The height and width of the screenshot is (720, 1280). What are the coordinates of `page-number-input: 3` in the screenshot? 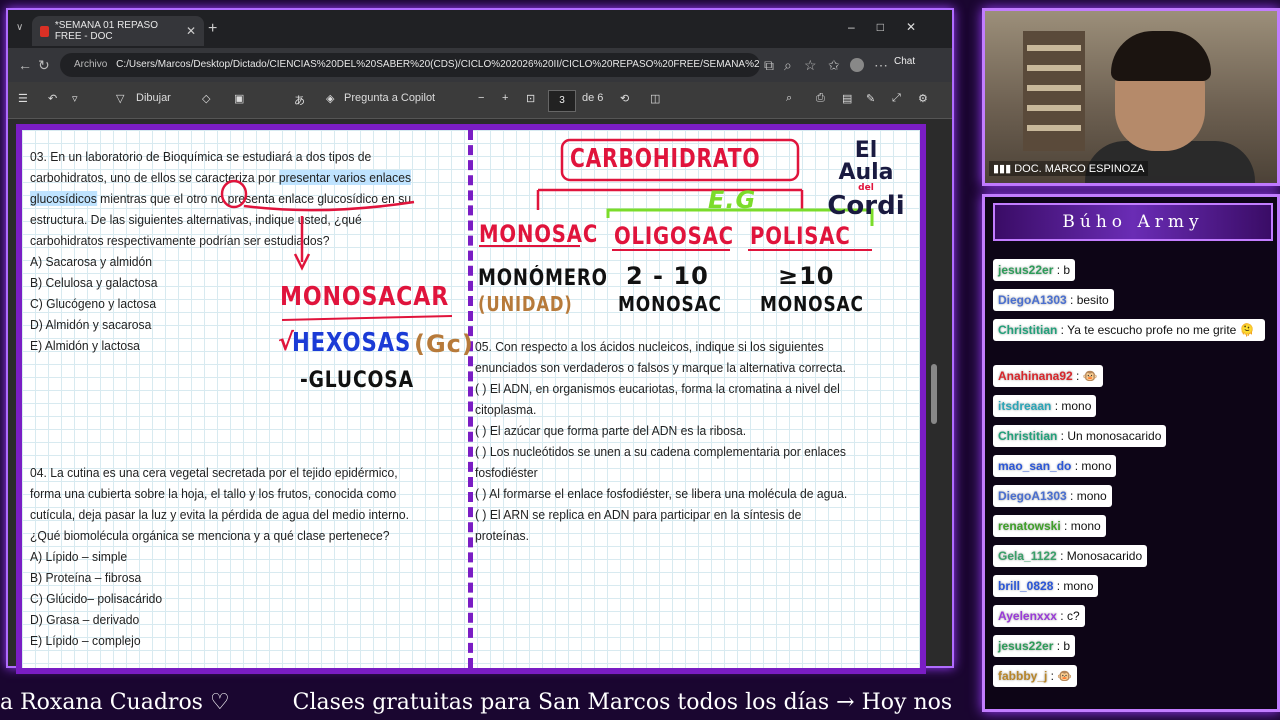 It's located at (562, 101).